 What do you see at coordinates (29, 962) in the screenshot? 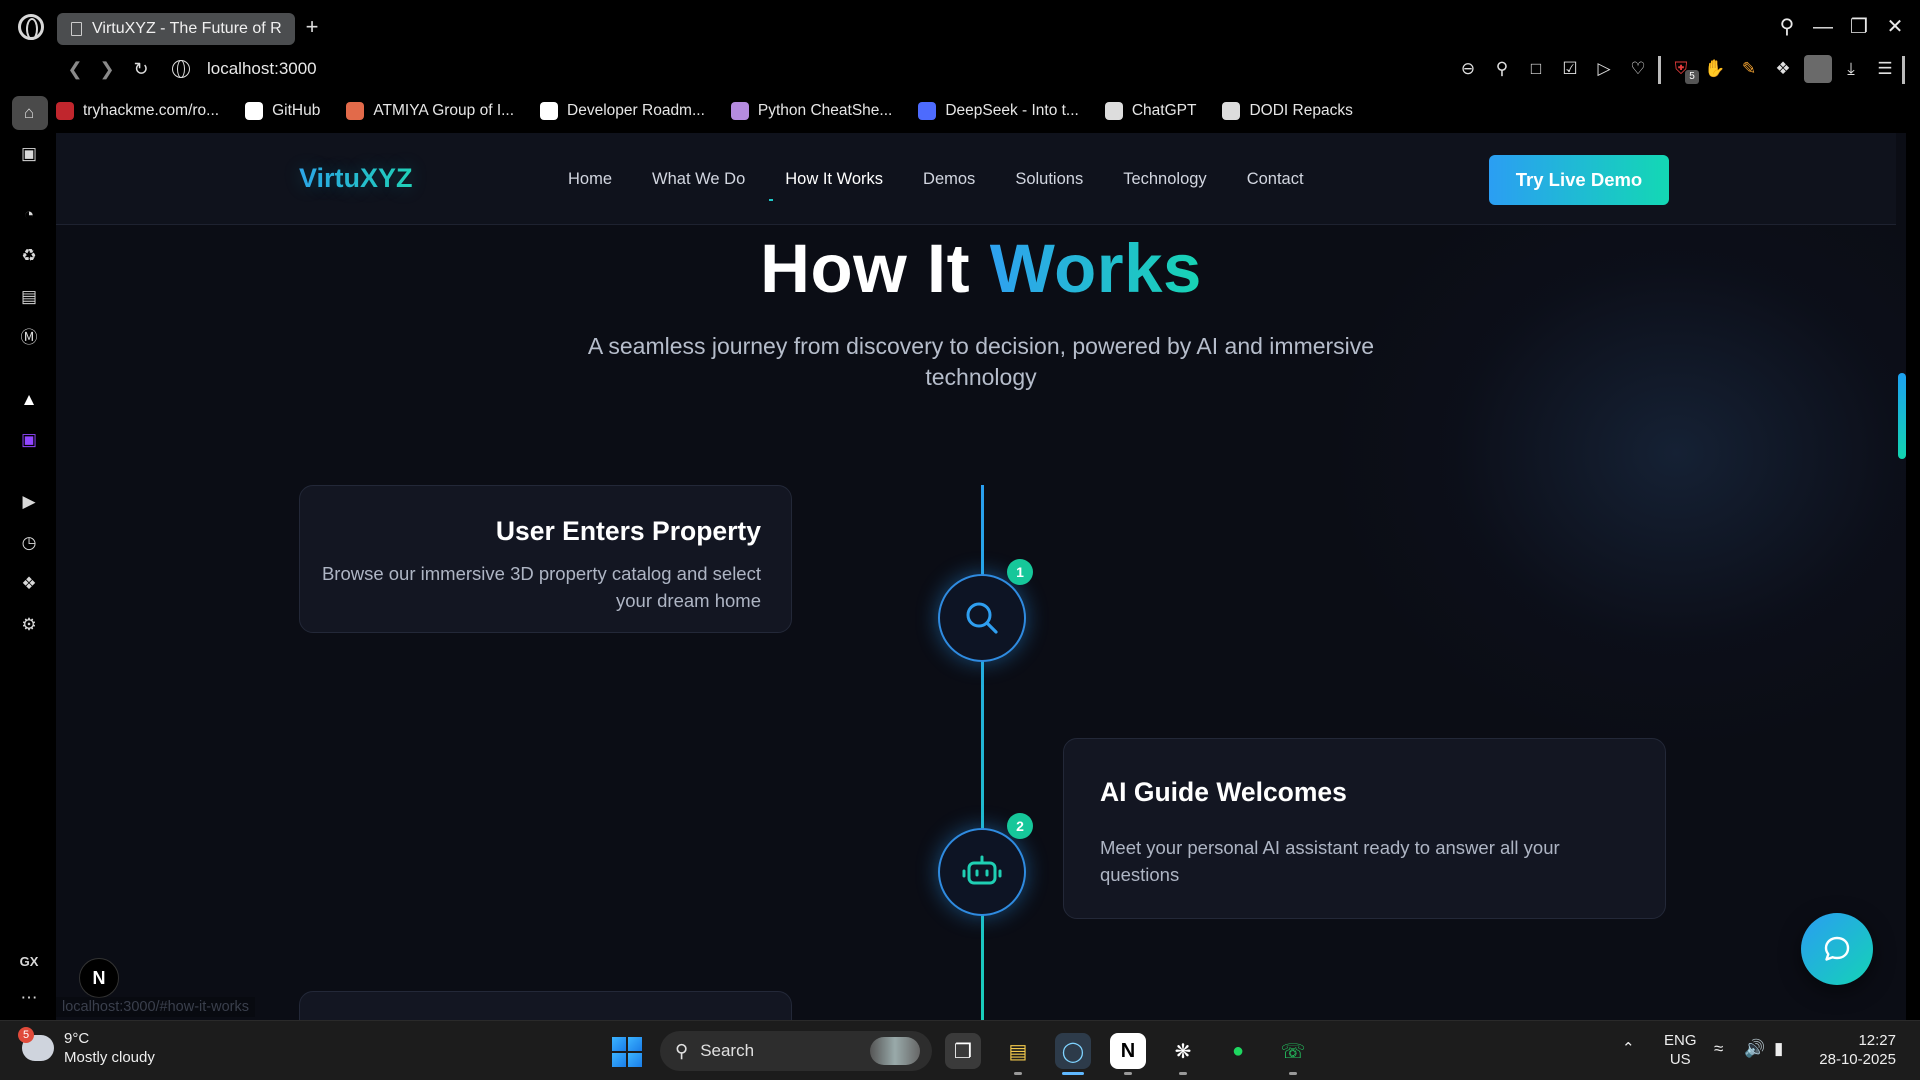
I see `gx-label: GX` at bounding box center [29, 962].